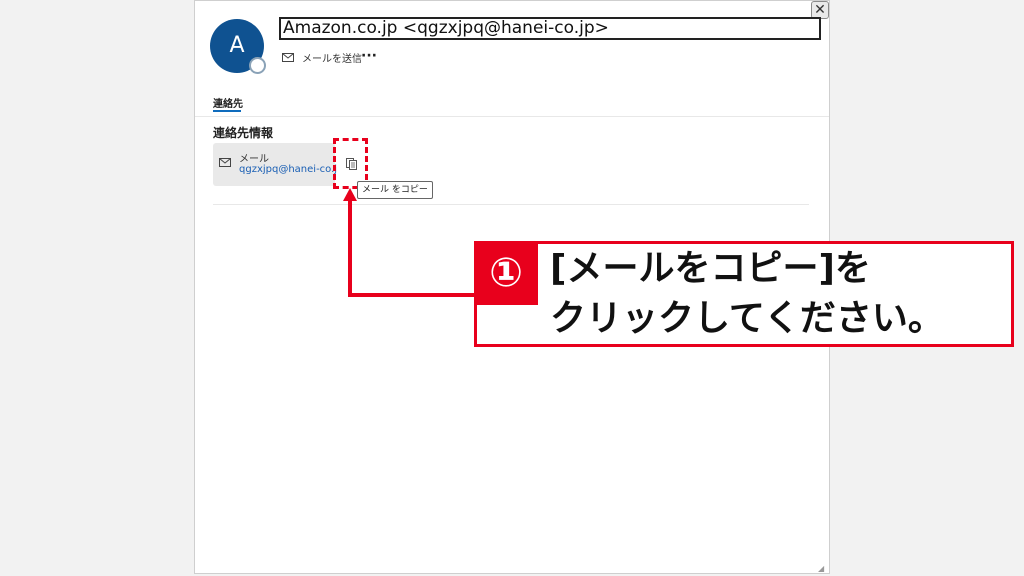  What do you see at coordinates (780, 294) in the screenshot?
I see `instruction-text: [メールをコピー]を クリックしてください。` at bounding box center [780, 294].